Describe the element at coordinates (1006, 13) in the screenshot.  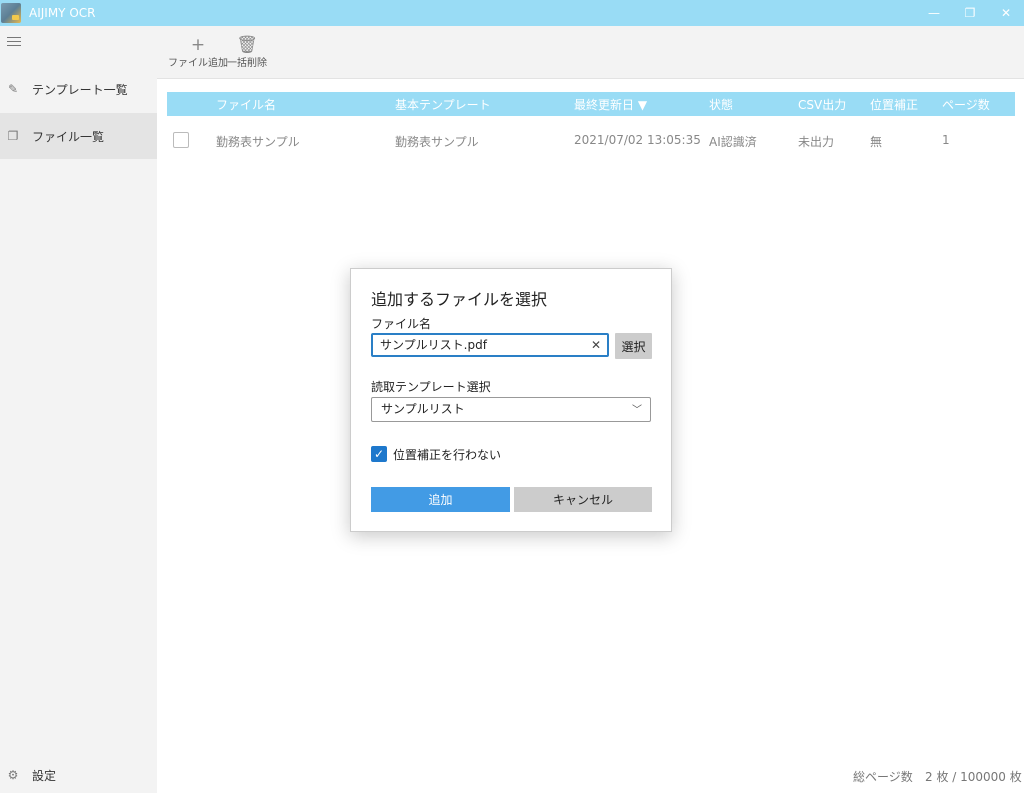
I see `close-button: ✕` at that location.